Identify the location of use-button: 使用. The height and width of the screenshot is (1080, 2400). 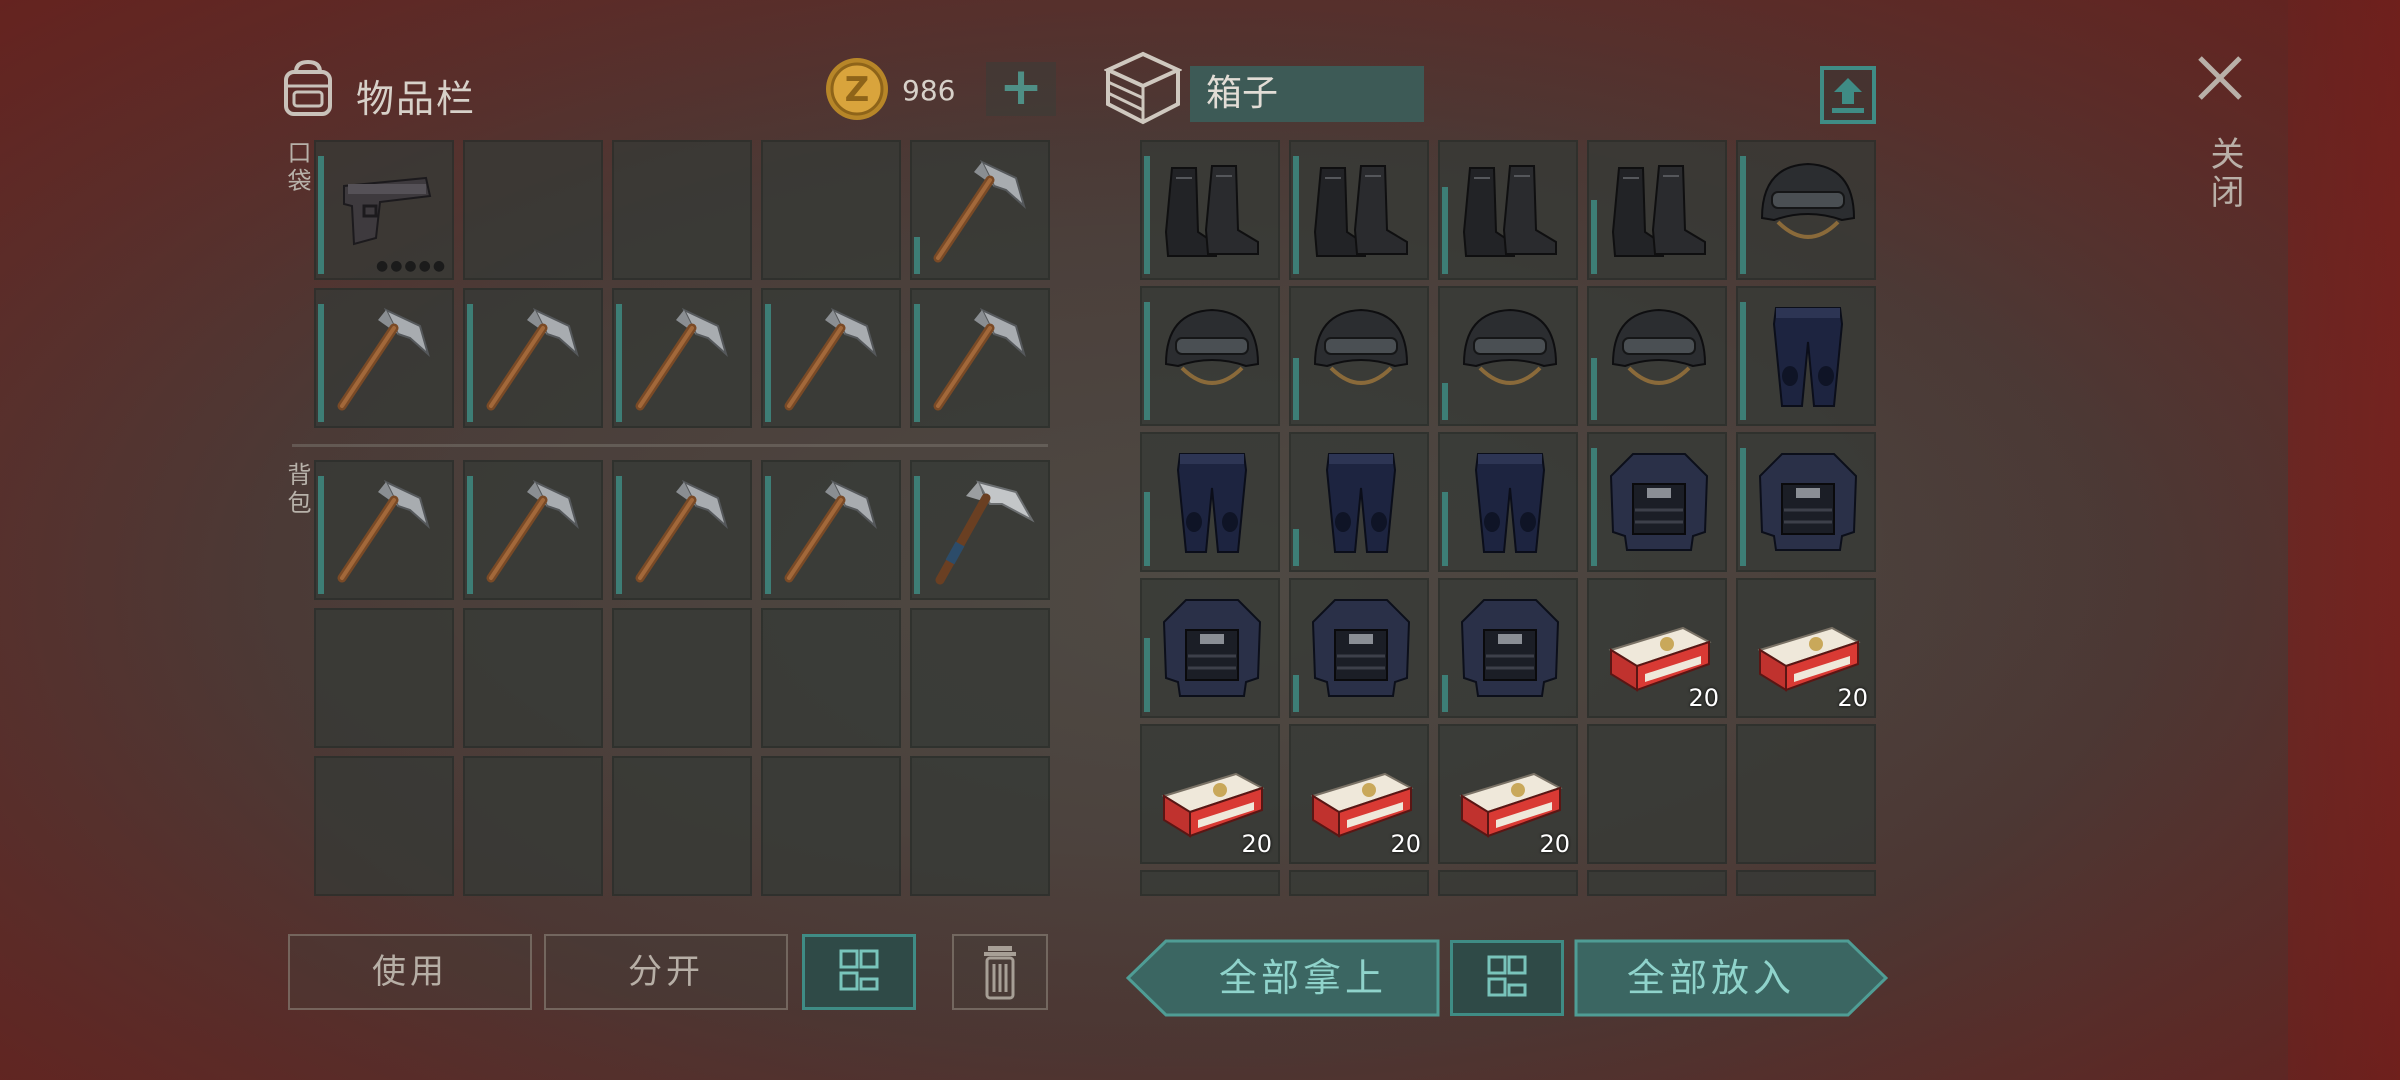
(410, 972).